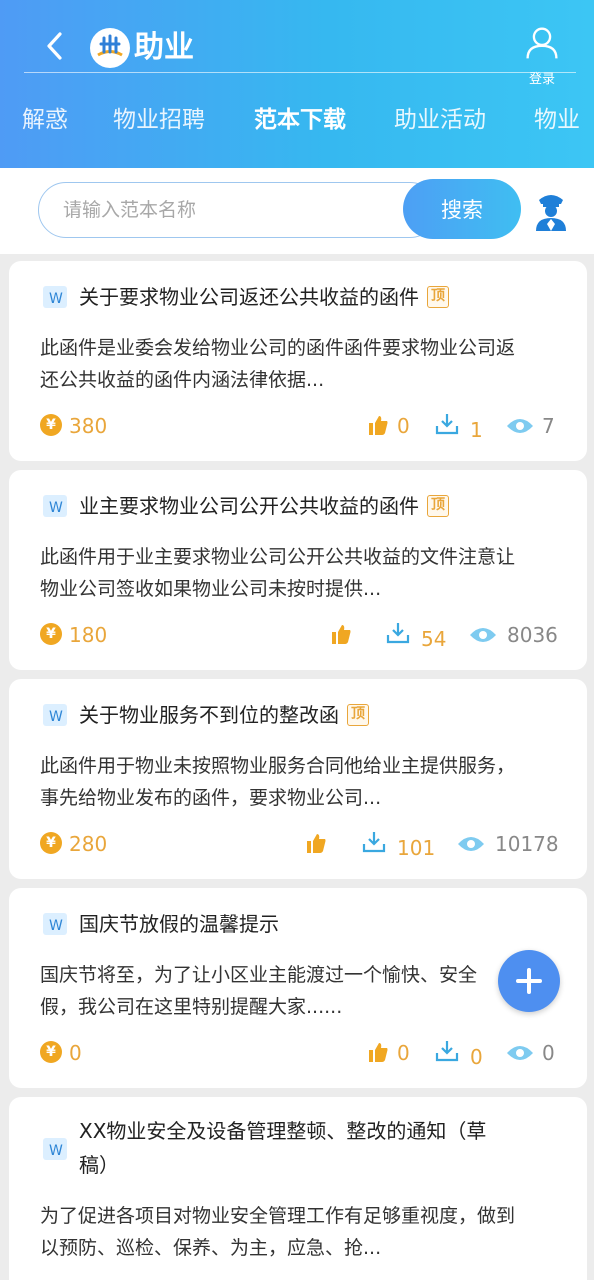 The height and width of the screenshot is (1280, 594). What do you see at coordinates (298, 1054) in the screenshot?
I see `card-meta: ¥ 0 0 0 0` at bounding box center [298, 1054].